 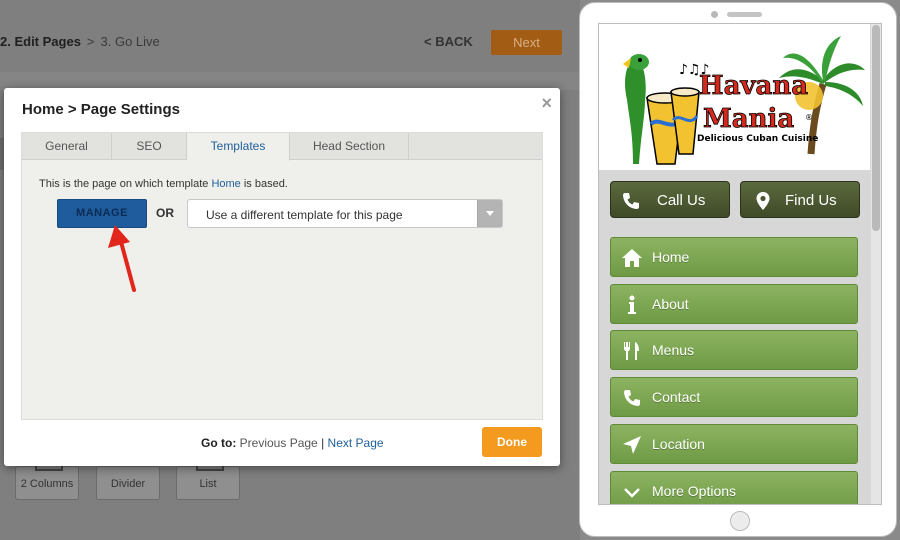 I want to click on info-prefix: This is the page on which template, so click(x=125, y=184).